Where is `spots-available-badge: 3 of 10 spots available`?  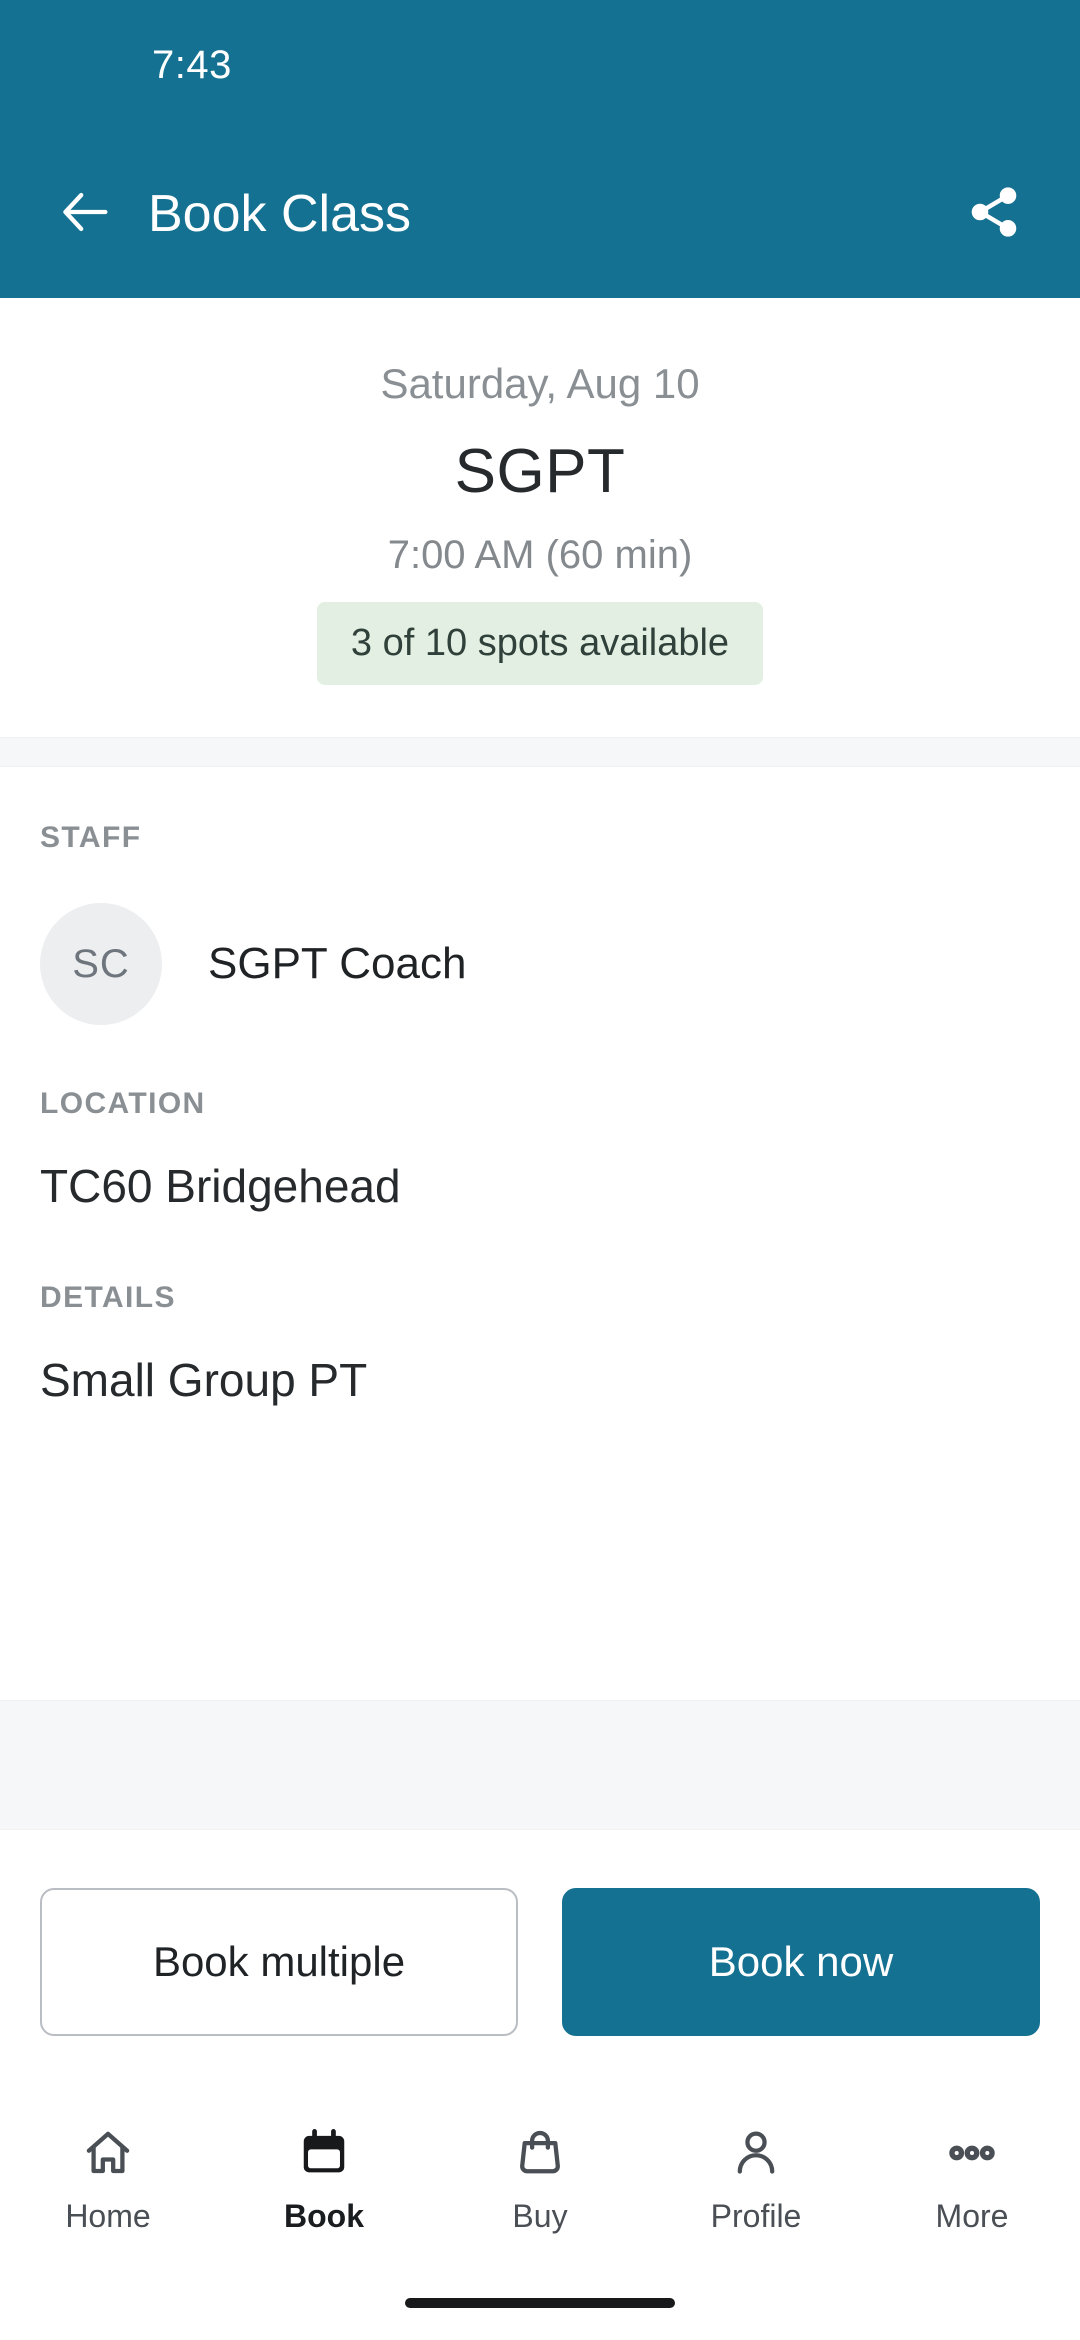 spots-available-badge: 3 of 10 spots available is located at coordinates (540, 643).